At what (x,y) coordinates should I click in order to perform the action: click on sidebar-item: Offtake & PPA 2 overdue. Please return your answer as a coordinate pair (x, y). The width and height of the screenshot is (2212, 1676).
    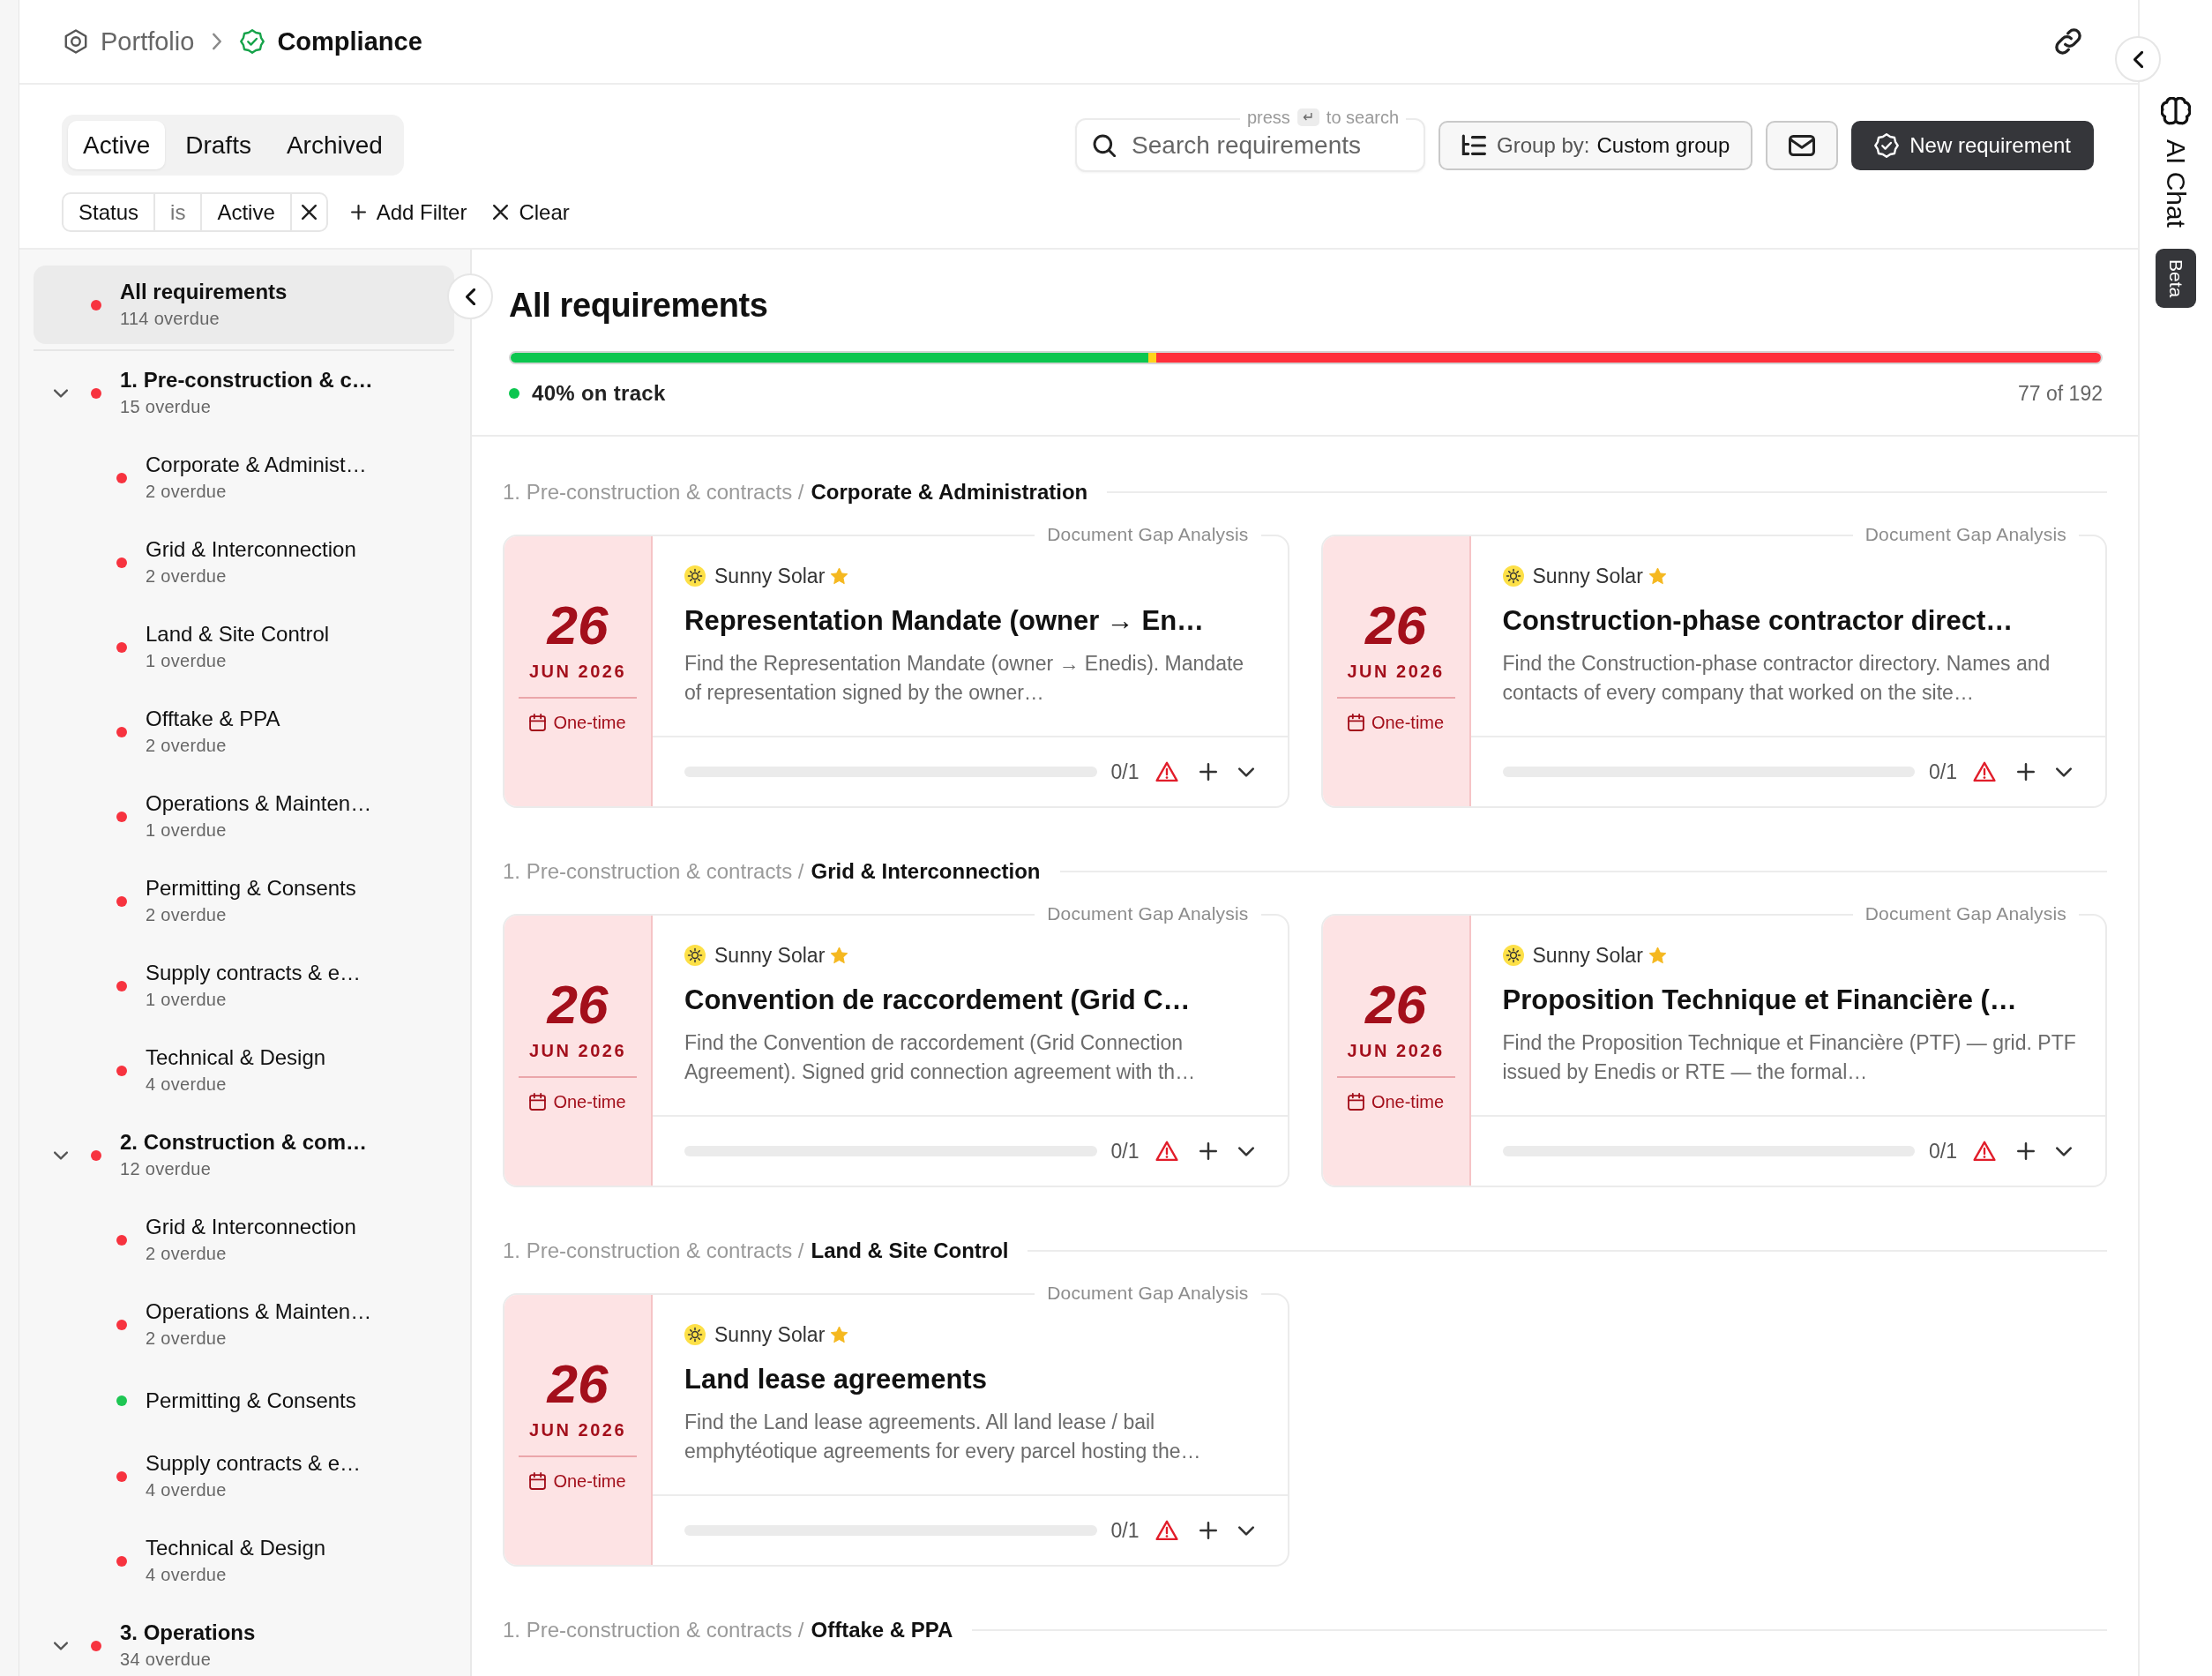
    Looking at the image, I should click on (244, 732).